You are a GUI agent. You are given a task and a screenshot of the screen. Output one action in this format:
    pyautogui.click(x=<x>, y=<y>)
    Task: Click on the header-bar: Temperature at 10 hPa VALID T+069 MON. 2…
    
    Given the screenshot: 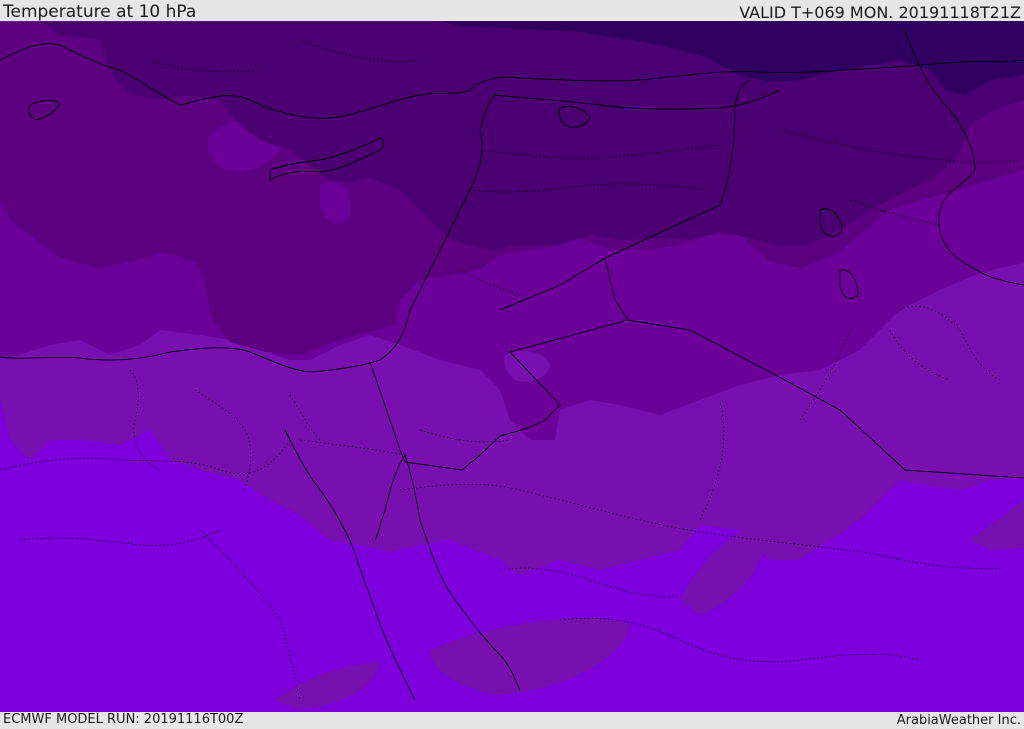 What is the action you would take?
    pyautogui.click(x=512, y=11)
    